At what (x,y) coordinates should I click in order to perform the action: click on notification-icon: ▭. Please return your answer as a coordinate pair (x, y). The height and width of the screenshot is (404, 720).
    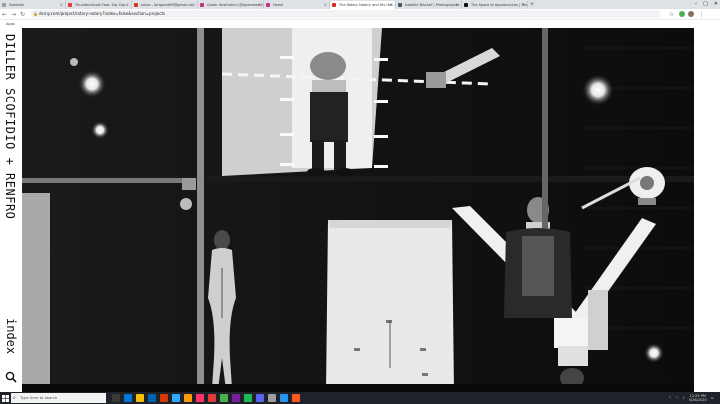
    Looking at the image, I should click on (712, 398).